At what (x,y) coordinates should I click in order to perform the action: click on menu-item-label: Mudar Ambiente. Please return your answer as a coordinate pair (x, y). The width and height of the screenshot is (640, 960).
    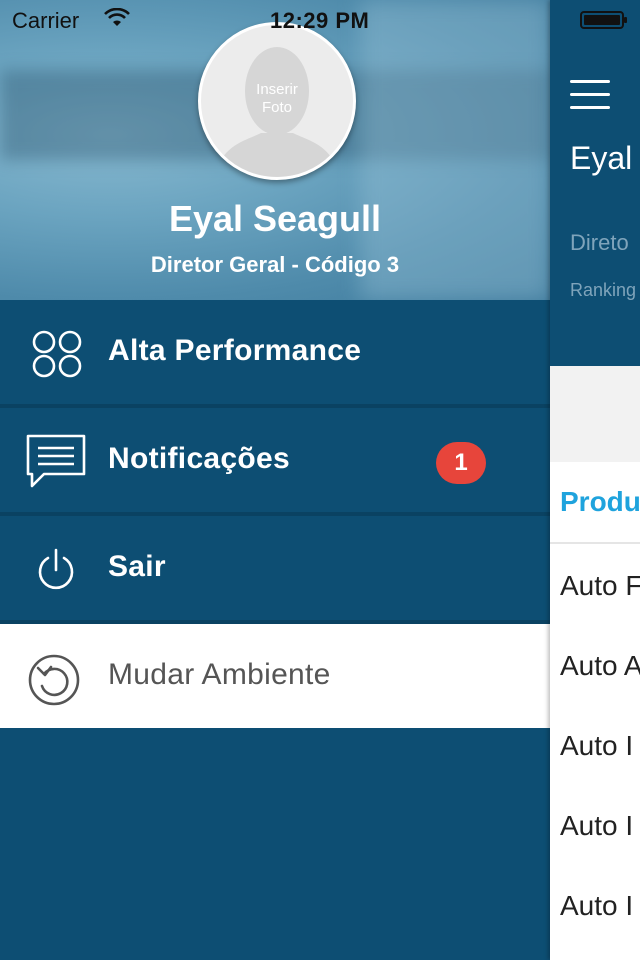
    Looking at the image, I should click on (219, 674).